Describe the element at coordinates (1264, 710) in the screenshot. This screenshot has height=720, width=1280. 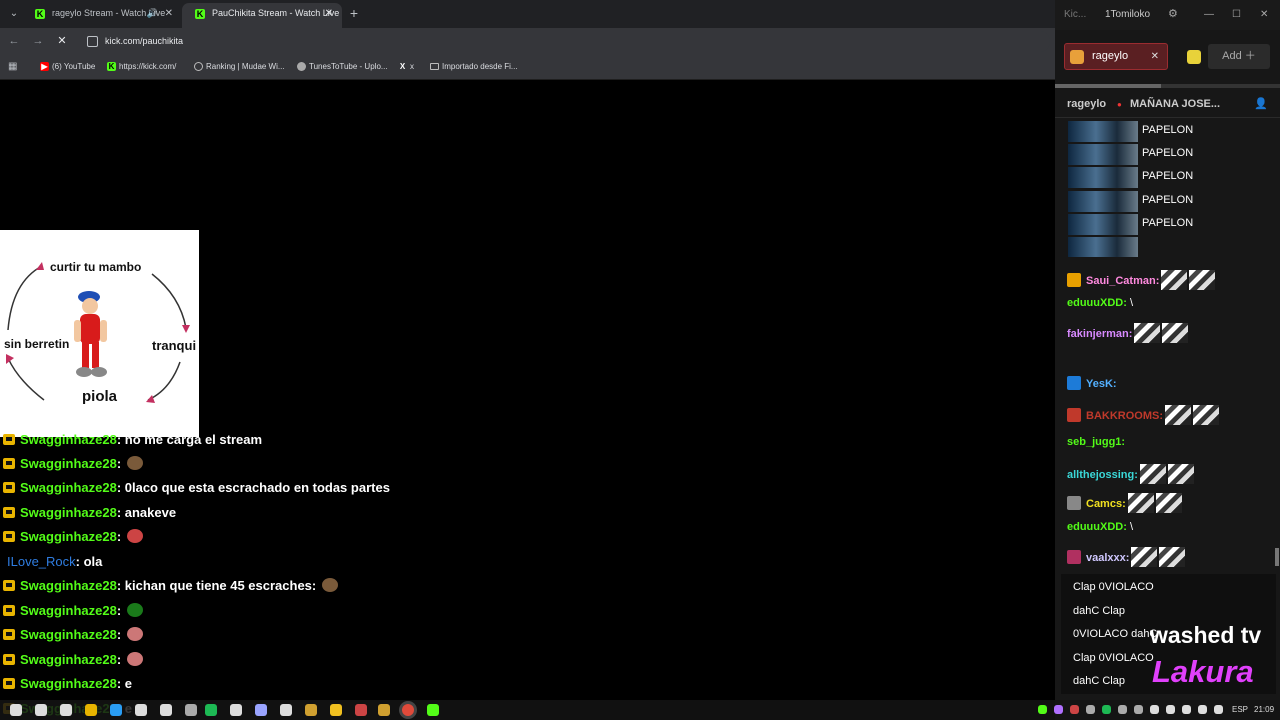
I see `clock: 21:09` at that location.